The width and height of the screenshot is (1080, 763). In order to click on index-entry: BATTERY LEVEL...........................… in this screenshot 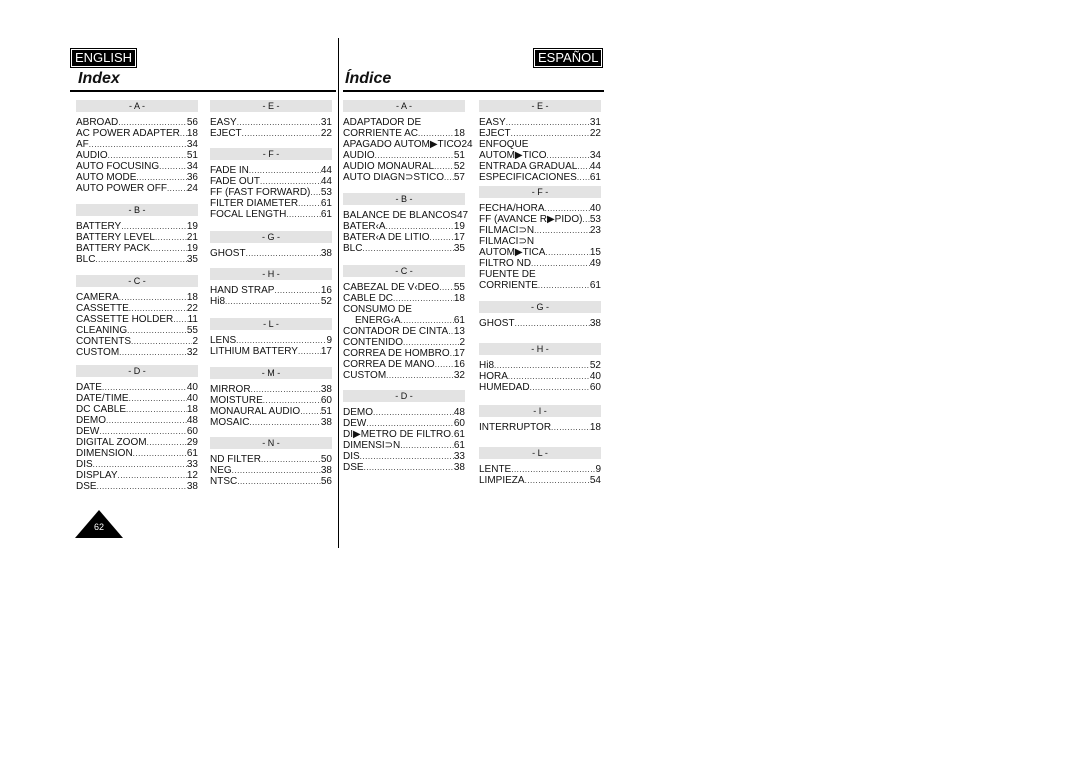, I will do `click(137, 237)`.